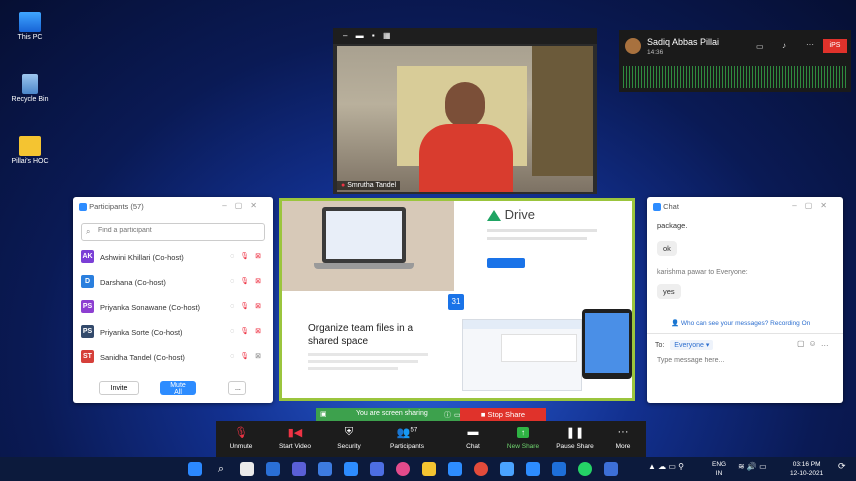 The image size is (856, 481). What do you see at coordinates (368, 35) in the screenshot?
I see `view-toggle-icons: – ▬ ▪ ▦` at bounding box center [368, 35].